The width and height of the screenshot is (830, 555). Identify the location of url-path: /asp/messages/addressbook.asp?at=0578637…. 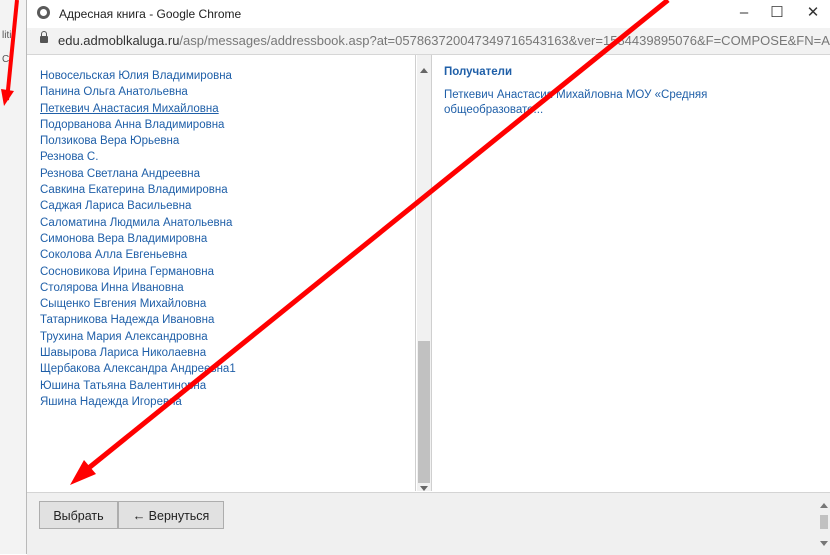
(504, 40).